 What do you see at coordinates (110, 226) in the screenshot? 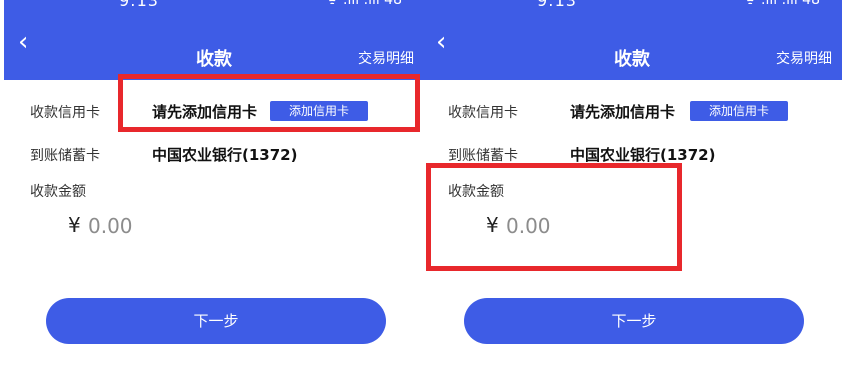
I see `amount-input: 0.00` at bounding box center [110, 226].